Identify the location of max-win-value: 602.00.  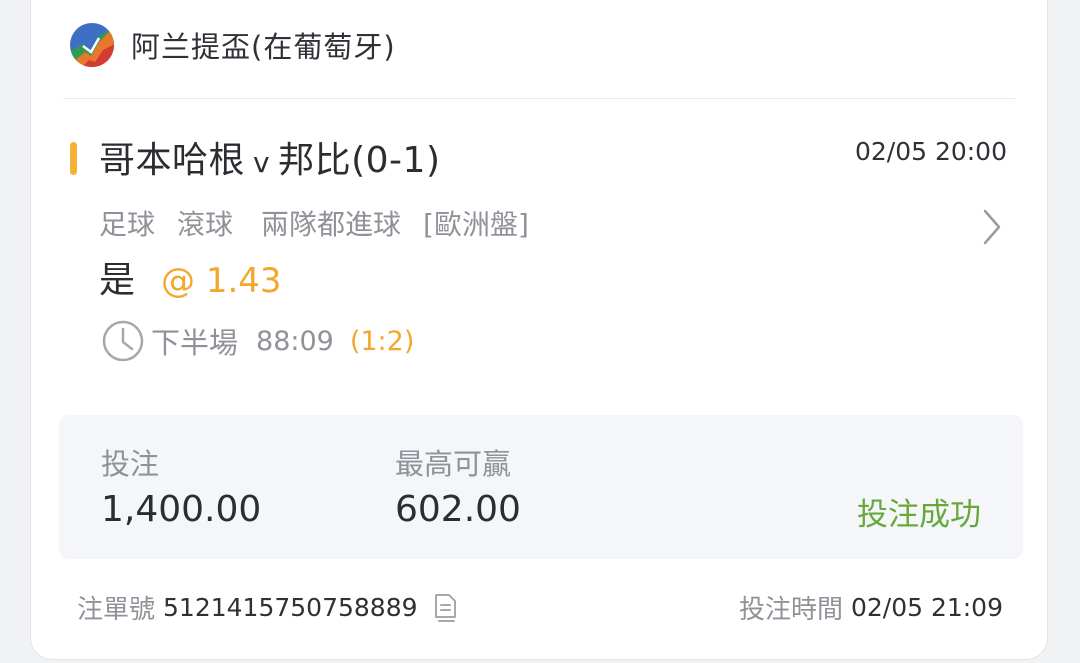
(458, 509).